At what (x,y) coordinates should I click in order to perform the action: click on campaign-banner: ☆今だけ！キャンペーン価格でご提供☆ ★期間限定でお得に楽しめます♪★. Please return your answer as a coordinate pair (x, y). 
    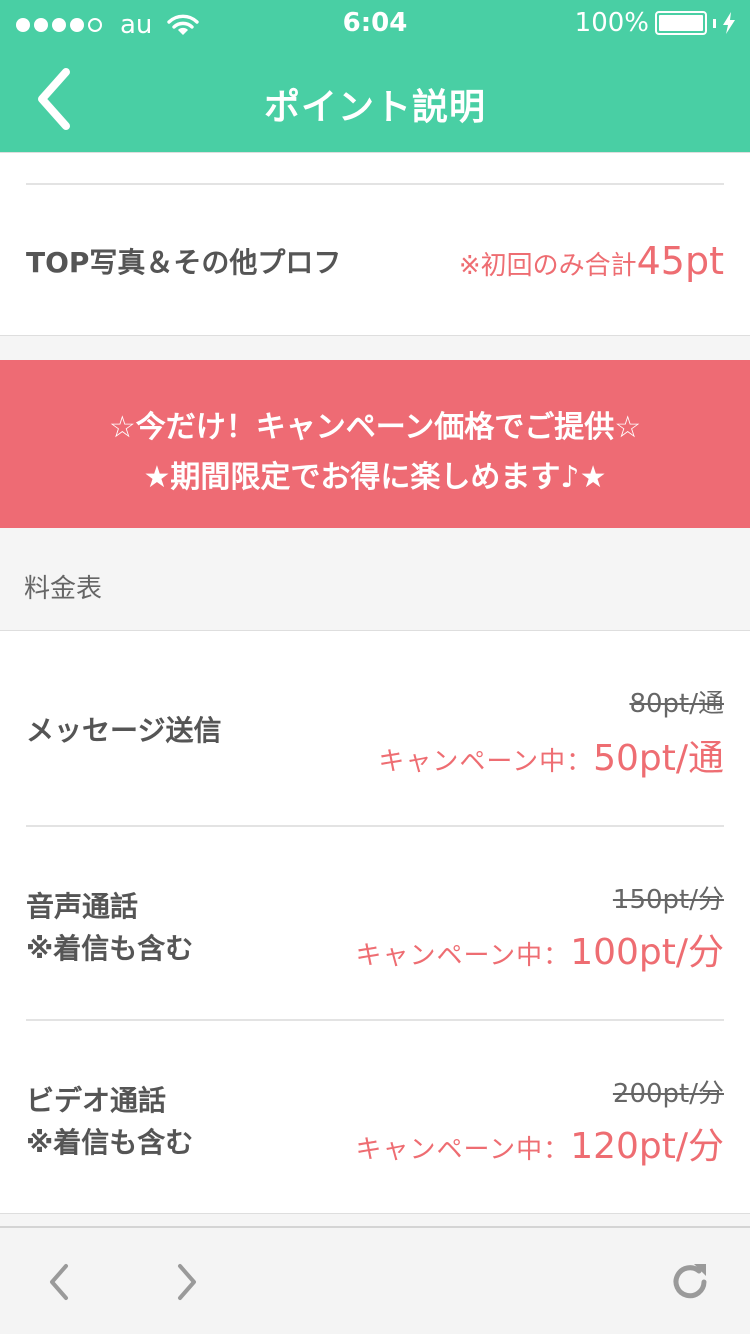
    Looking at the image, I should click on (375, 444).